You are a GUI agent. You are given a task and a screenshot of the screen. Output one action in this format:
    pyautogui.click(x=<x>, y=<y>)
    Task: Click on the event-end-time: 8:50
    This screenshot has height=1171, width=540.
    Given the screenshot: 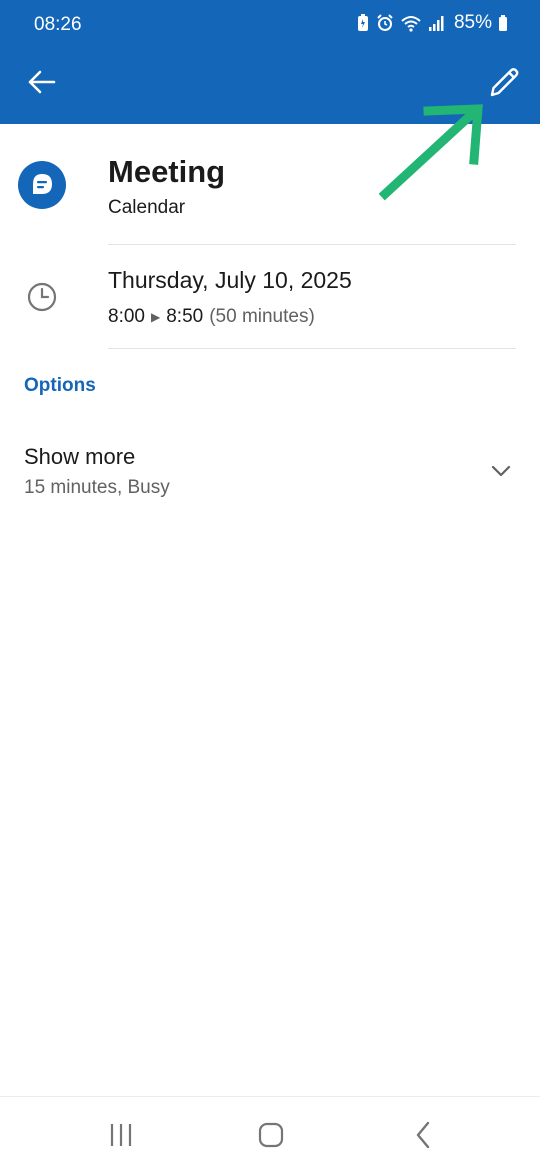 What is the action you would take?
    pyautogui.click(x=185, y=316)
    